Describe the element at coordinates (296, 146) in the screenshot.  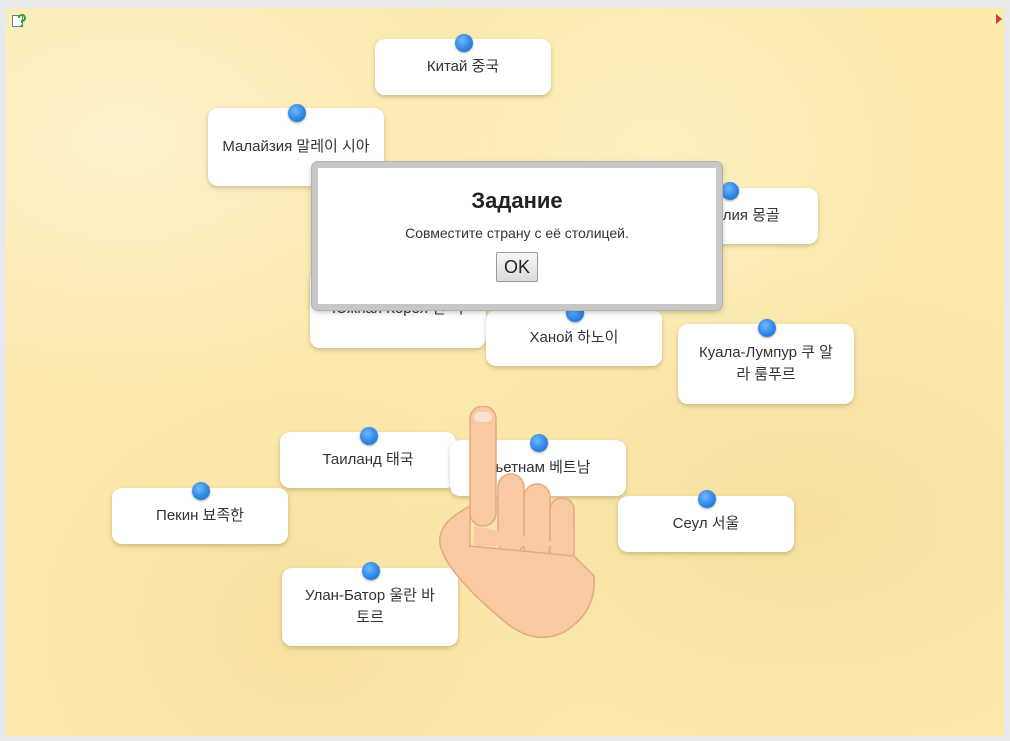
I see `card-label: Малайзия 말레이 시아` at that location.